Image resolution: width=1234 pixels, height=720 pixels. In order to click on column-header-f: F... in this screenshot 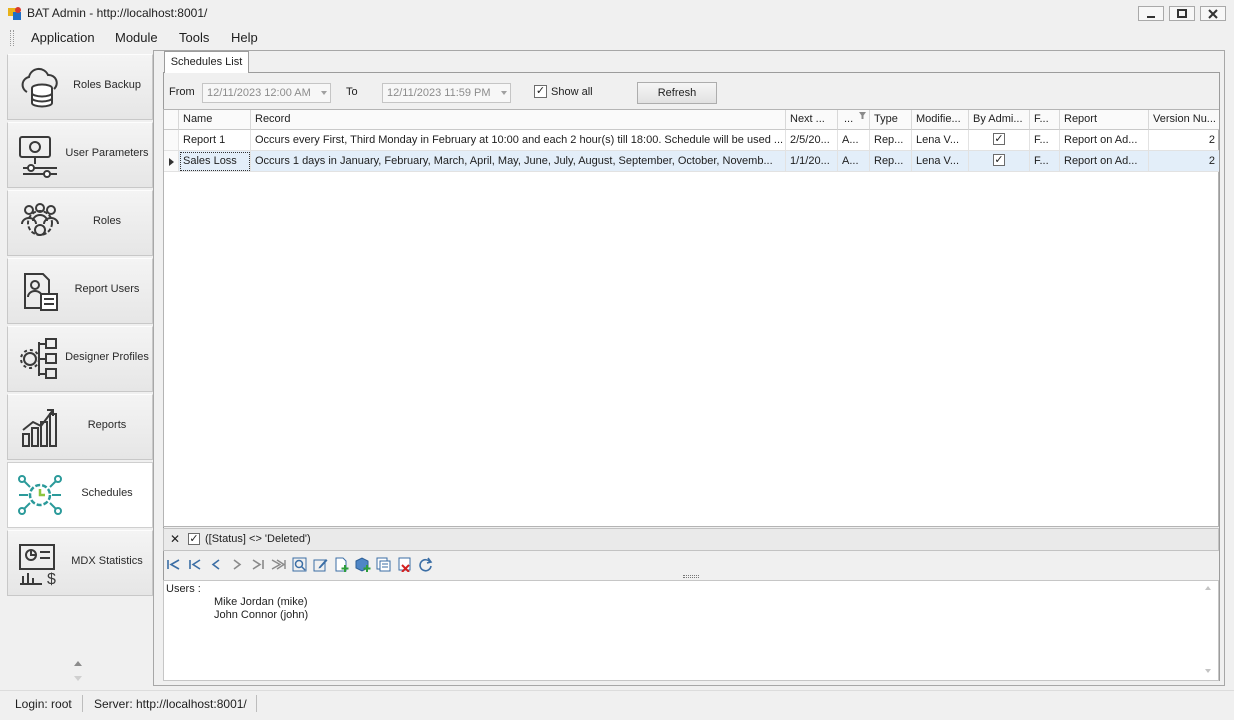, I will do `click(1045, 120)`.